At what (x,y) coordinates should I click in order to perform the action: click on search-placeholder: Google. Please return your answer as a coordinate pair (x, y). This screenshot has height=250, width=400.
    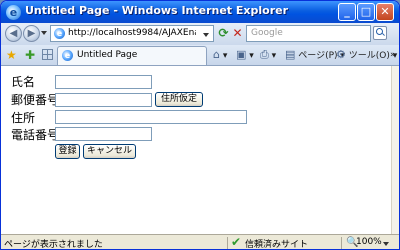
    Looking at the image, I should click on (267, 33).